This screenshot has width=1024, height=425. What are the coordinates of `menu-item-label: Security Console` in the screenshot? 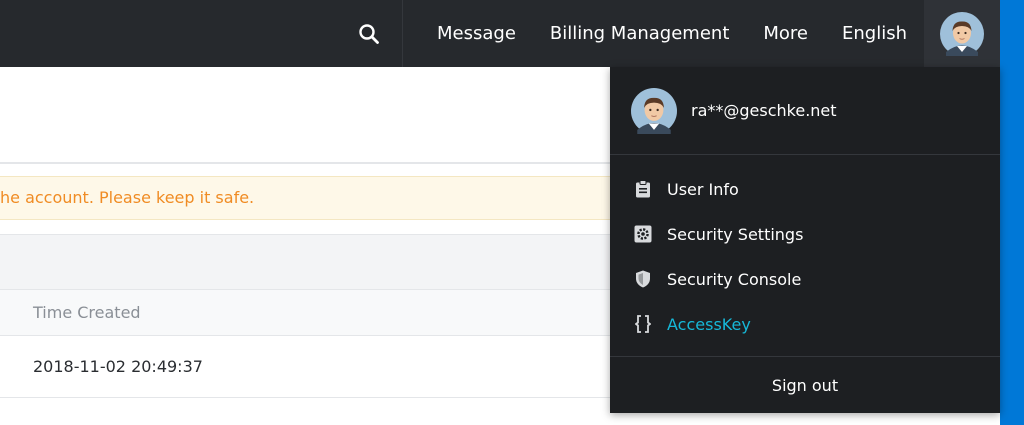 It's located at (734, 279).